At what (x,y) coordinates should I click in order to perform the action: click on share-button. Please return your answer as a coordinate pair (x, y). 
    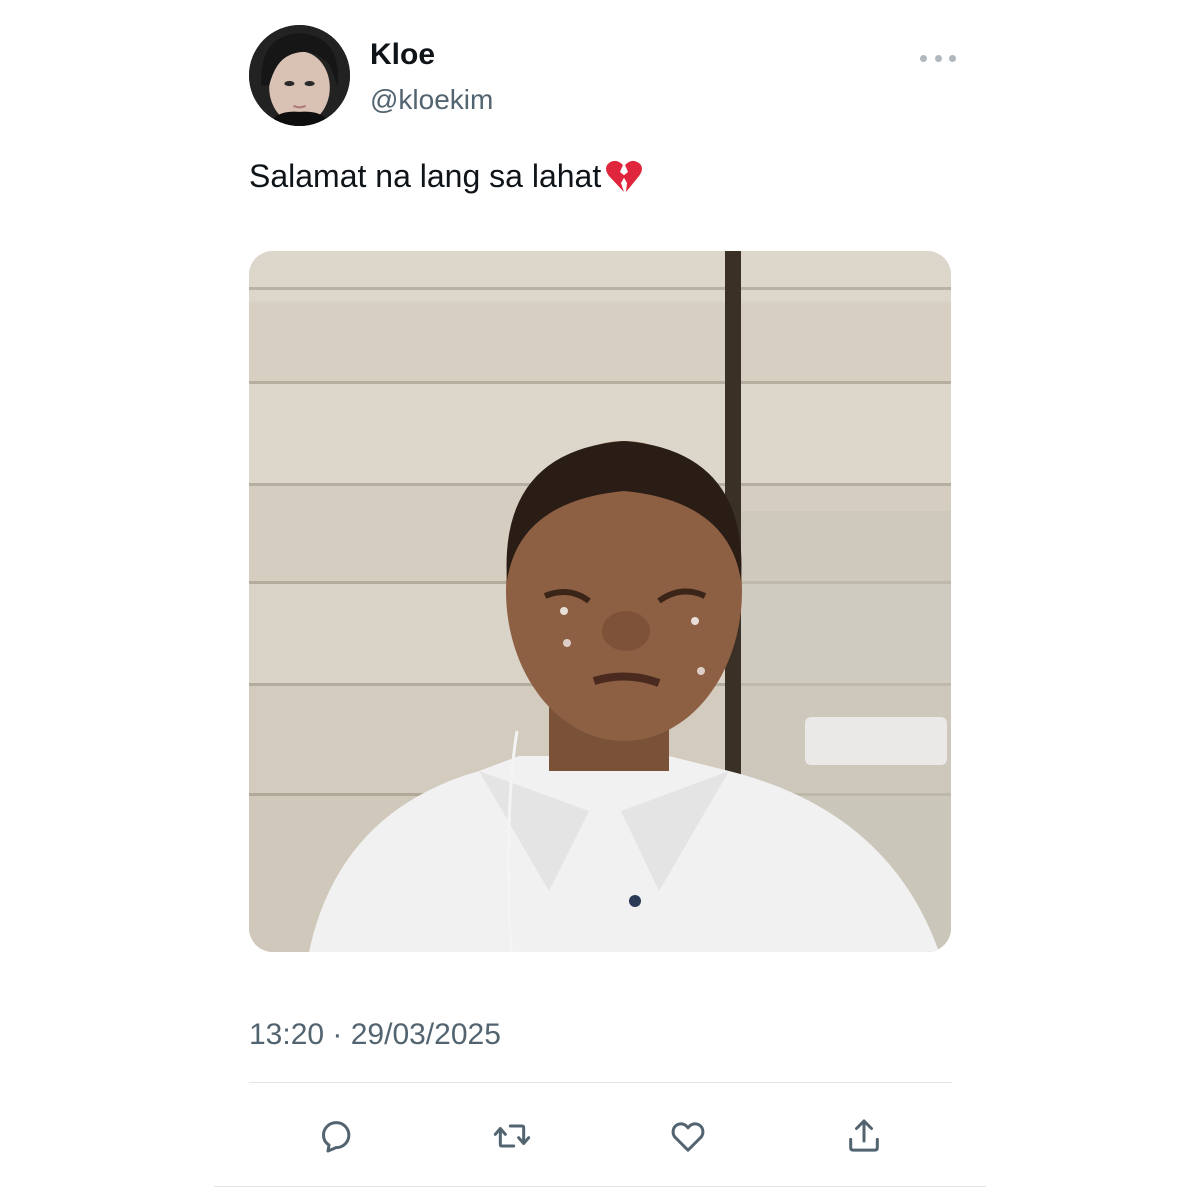
    Looking at the image, I should click on (864, 1136).